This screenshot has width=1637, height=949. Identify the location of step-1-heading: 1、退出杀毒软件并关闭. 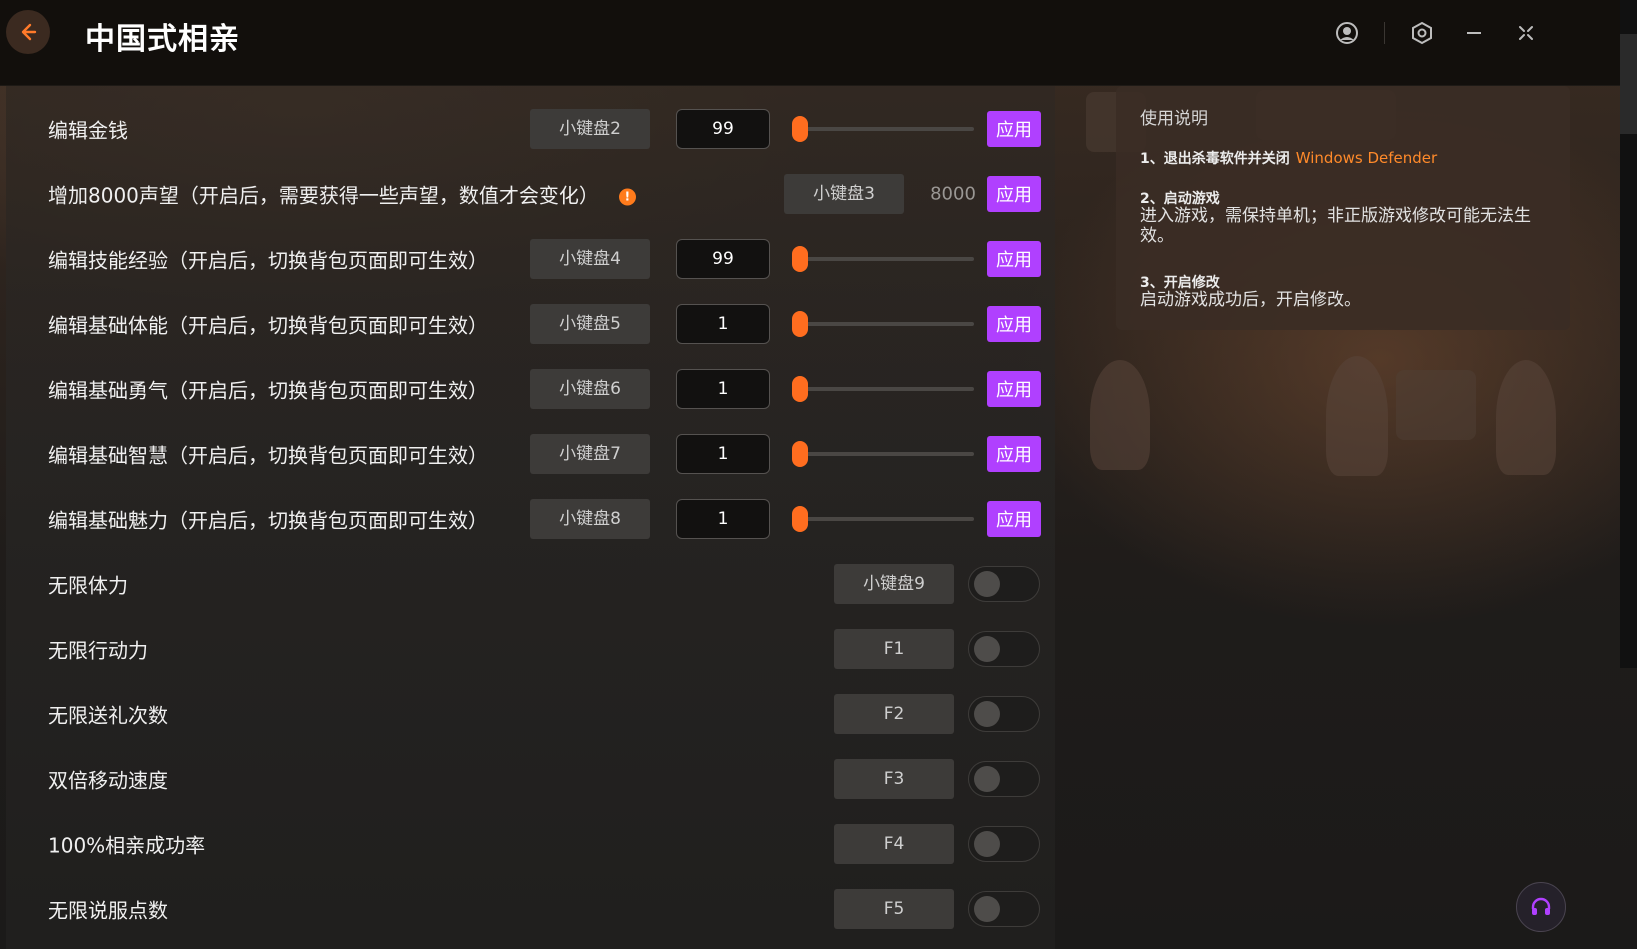
(1215, 159).